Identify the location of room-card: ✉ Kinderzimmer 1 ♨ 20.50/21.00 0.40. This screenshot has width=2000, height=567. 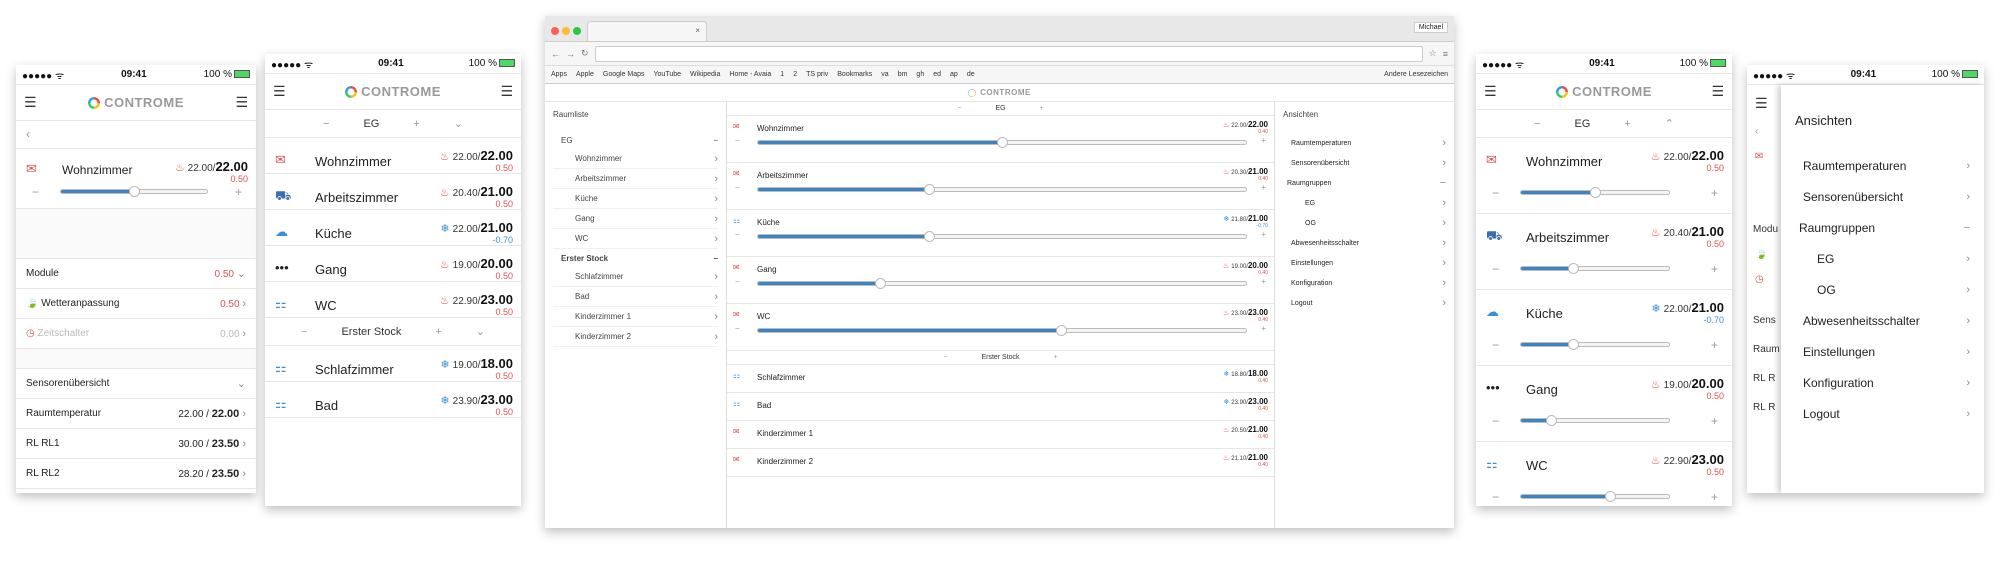
(1000, 435).